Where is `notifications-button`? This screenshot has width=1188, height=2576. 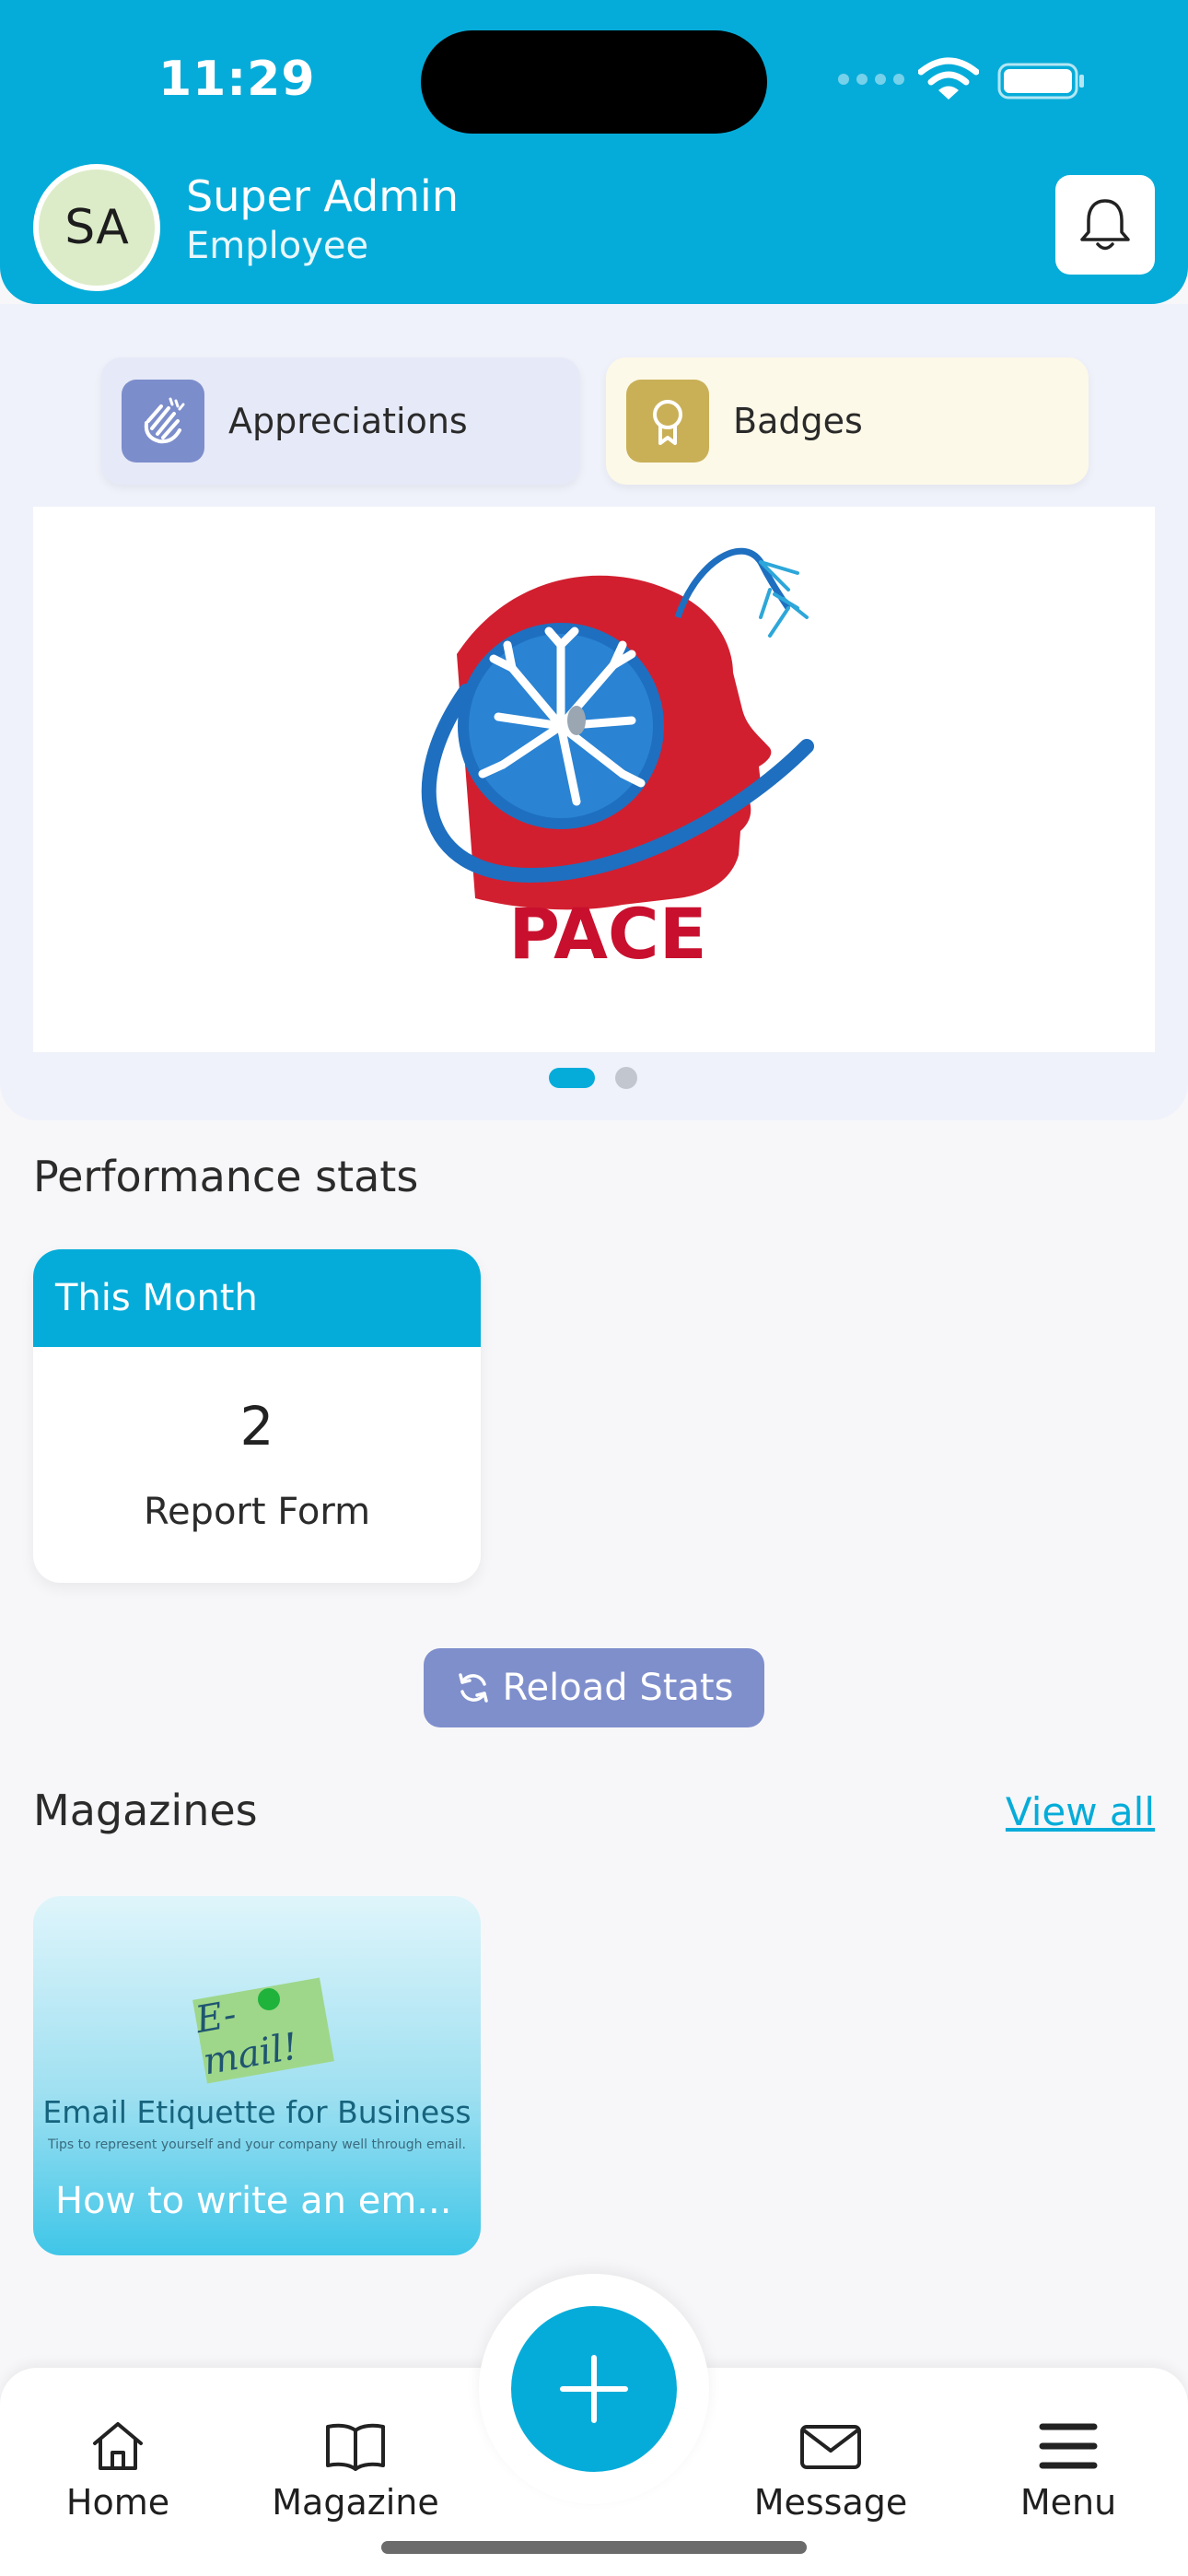 notifications-button is located at coordinates (1105, 225).